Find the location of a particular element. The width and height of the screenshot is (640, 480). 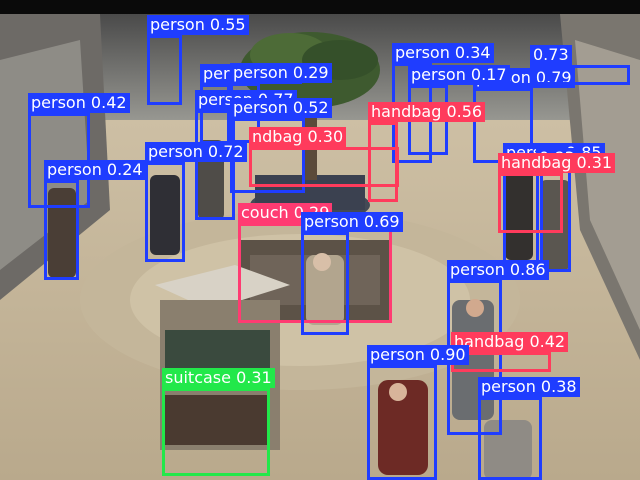

suitcase-bounding-box is located at coordinates (216, 432).